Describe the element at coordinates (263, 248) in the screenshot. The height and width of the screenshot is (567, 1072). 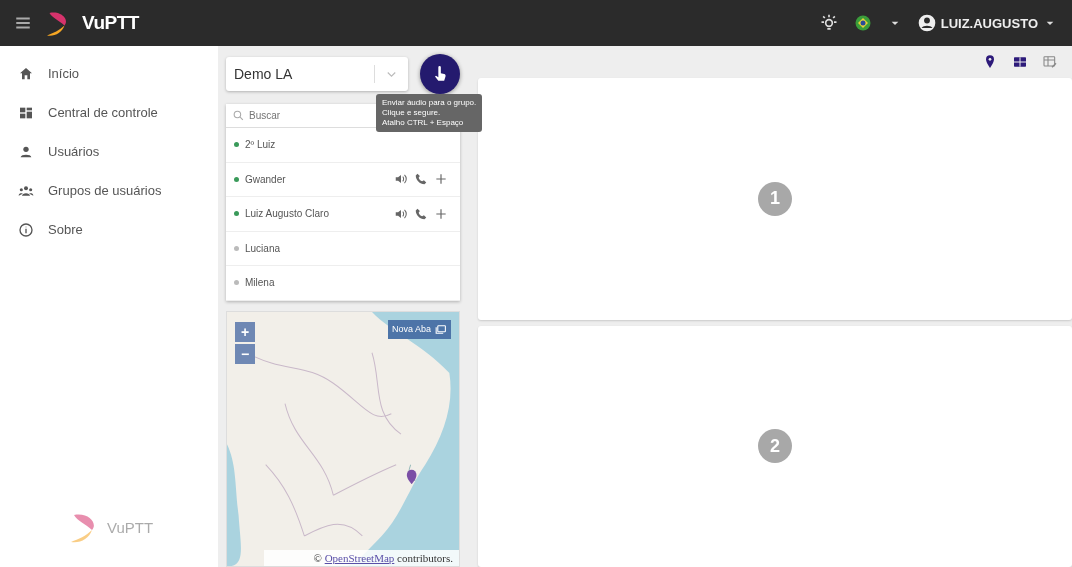
I see `user-name: Luciana` at that location.